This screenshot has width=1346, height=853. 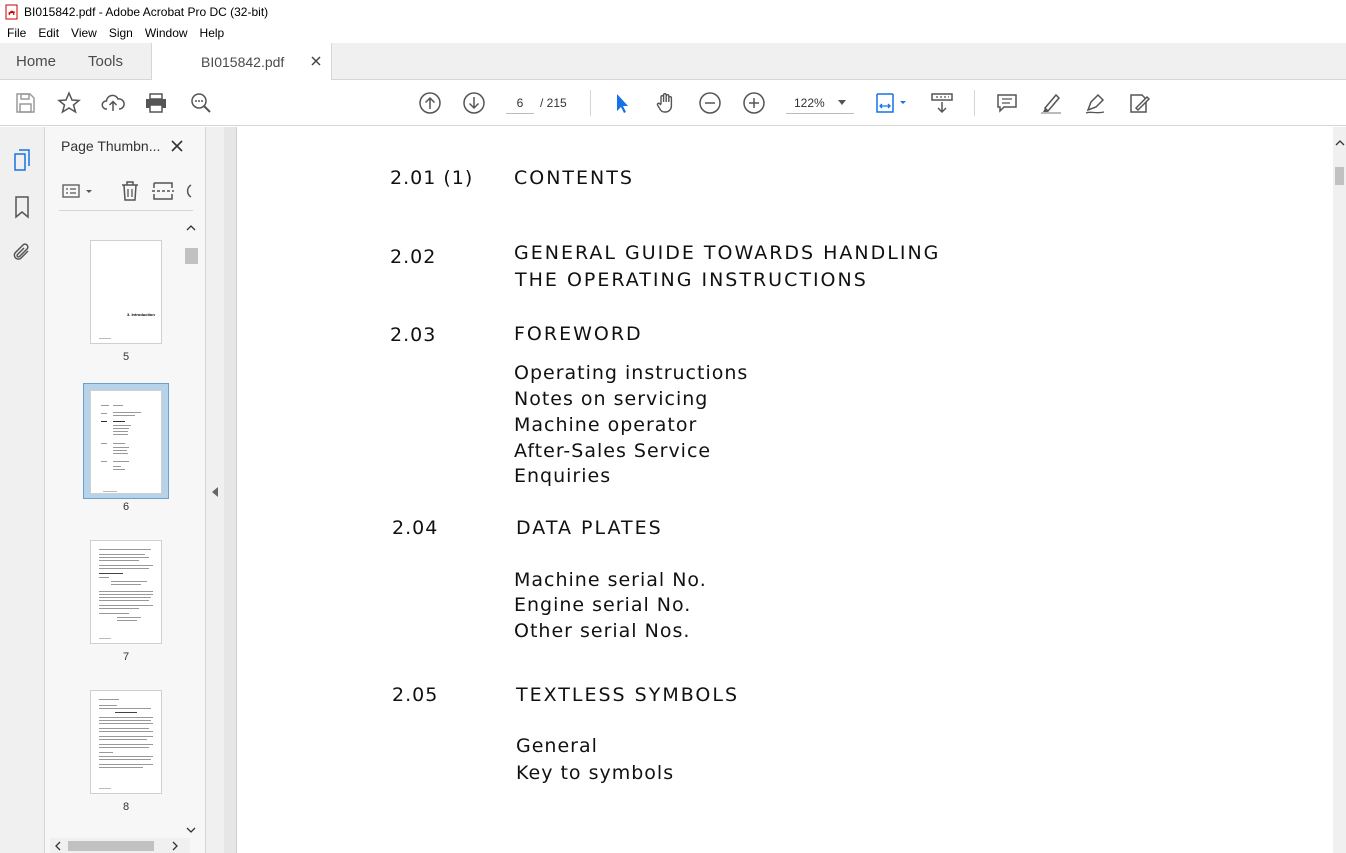 I want to click on cursor-arrow-icon, so click(x=622, y=103).